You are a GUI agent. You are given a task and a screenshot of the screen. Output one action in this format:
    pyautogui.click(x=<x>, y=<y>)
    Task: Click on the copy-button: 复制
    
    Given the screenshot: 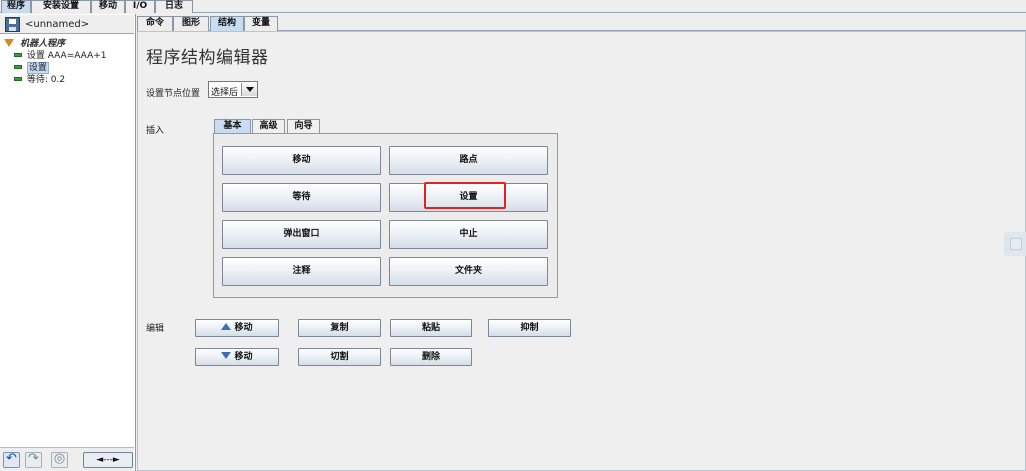 What is the action you would take?
    pyautogui.click(x=339, y=328)
    